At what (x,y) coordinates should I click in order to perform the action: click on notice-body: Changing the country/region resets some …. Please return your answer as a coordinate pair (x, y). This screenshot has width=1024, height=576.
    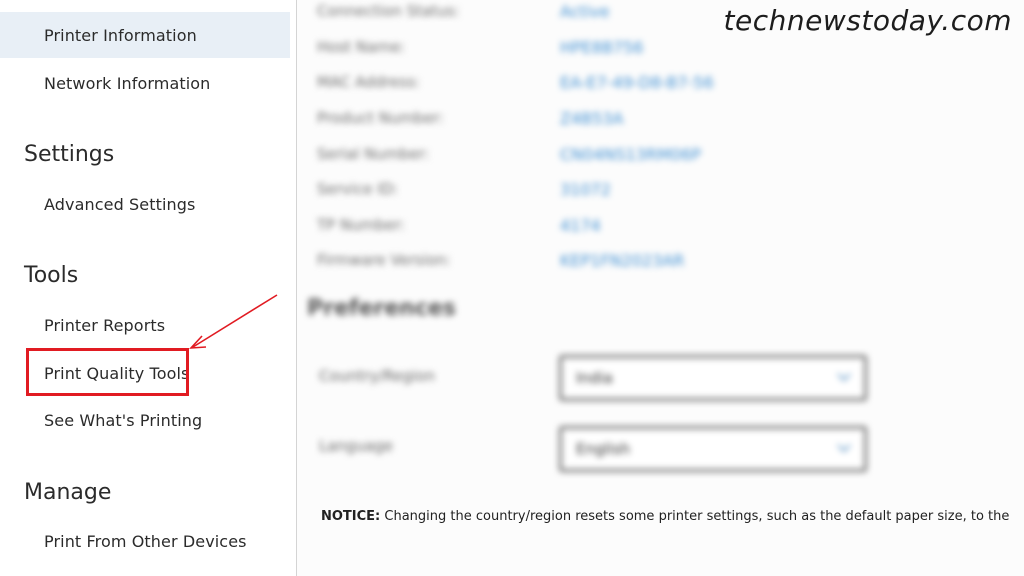
    Looking at the image, I should click on (695, 516).